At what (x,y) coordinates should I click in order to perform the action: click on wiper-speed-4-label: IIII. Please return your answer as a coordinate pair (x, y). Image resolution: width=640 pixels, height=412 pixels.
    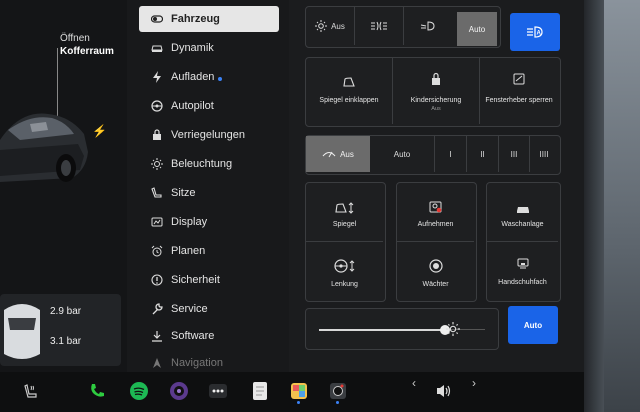
    Looking at the image, I should click on (544, 154).